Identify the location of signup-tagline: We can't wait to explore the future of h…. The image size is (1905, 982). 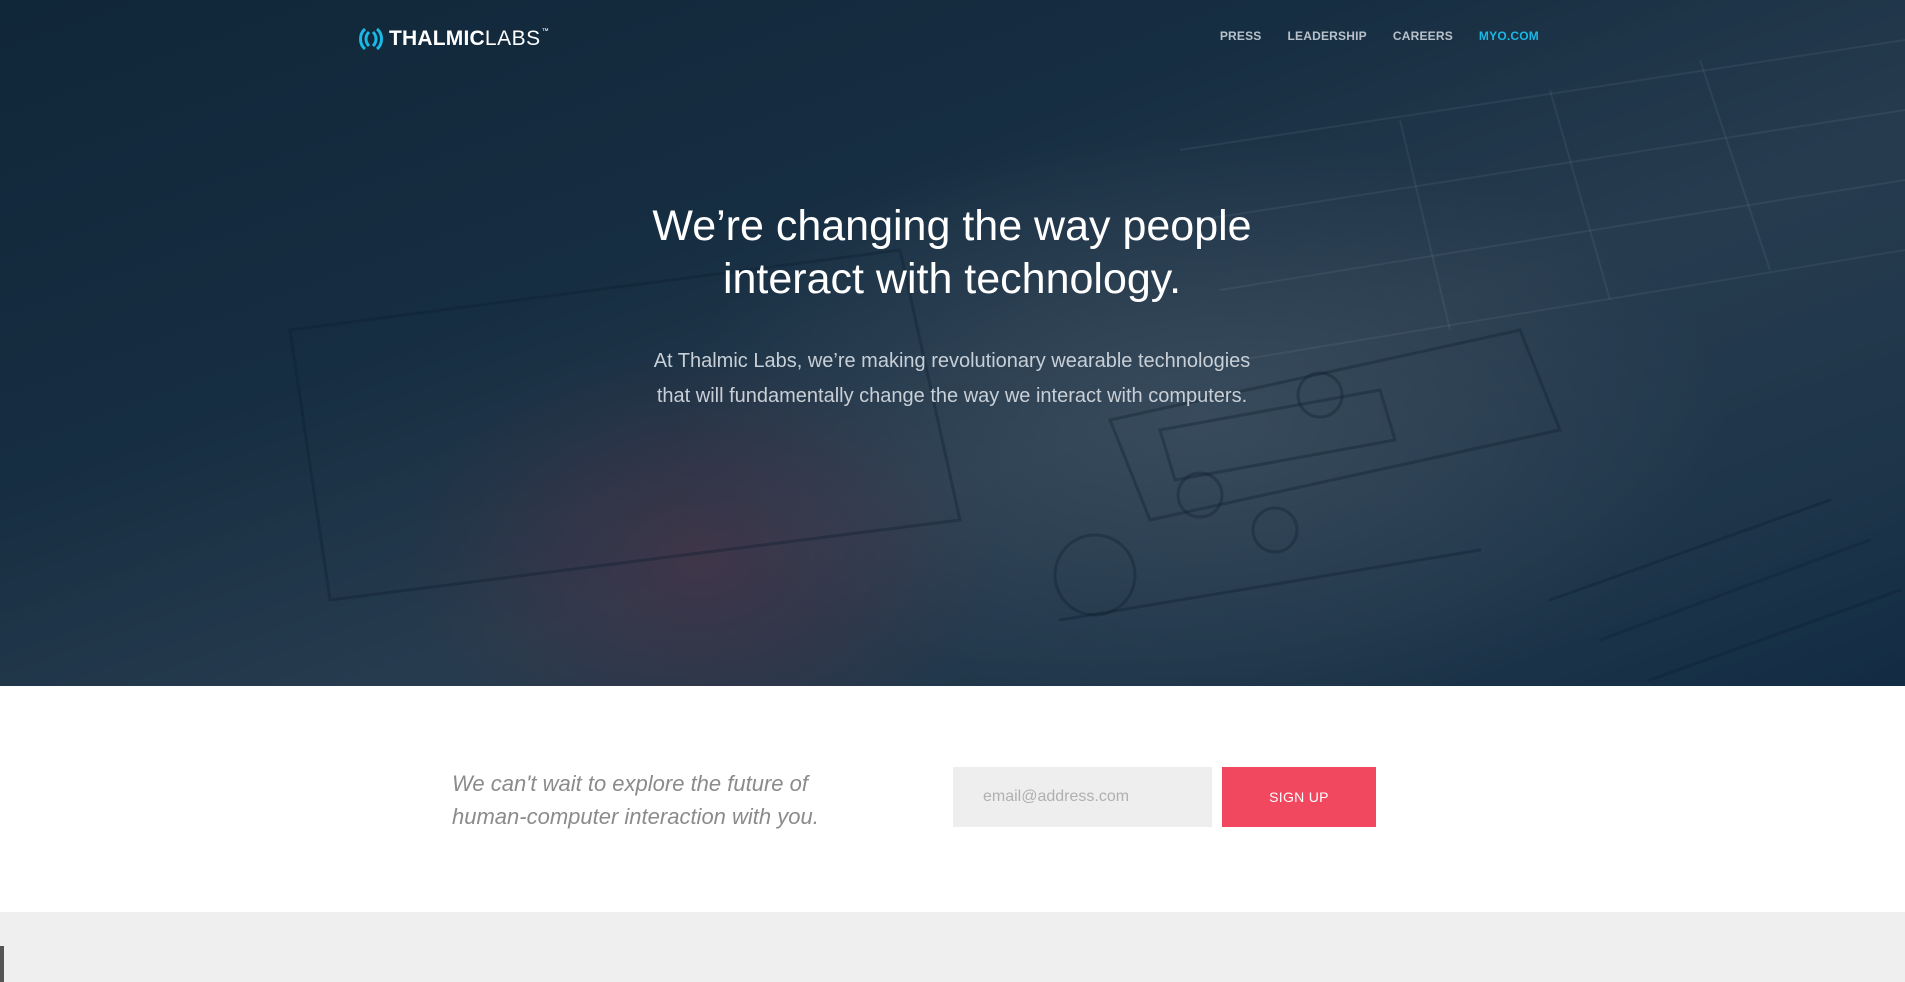
(662, 800).